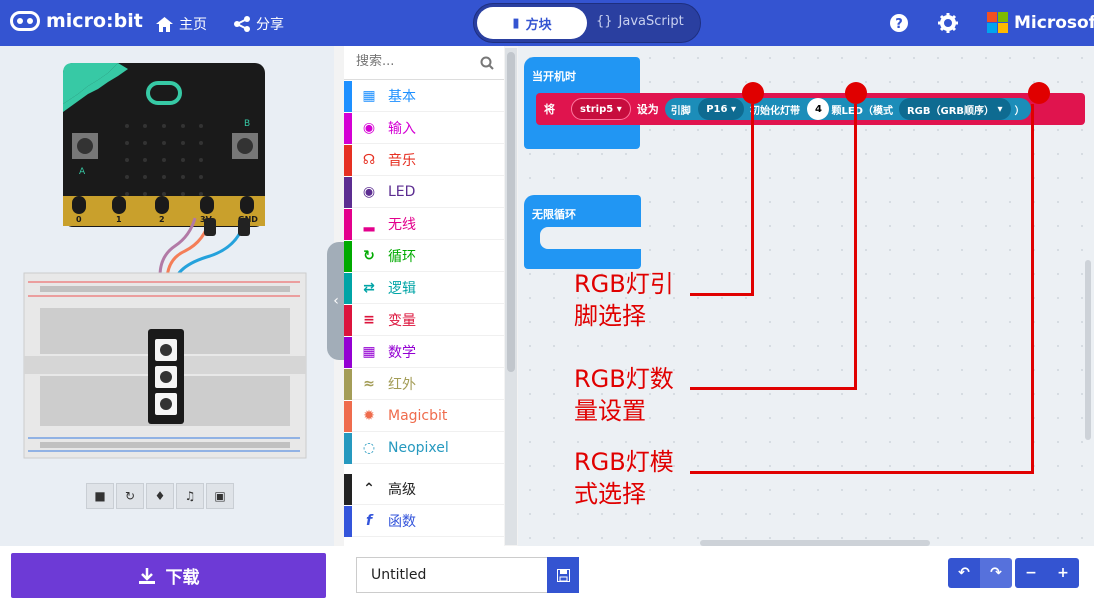 Image resolution: width=1094 pixels, height=605 pixels. I want to click on category-magicbit: ✹ Magicbit, so click(424, 416).